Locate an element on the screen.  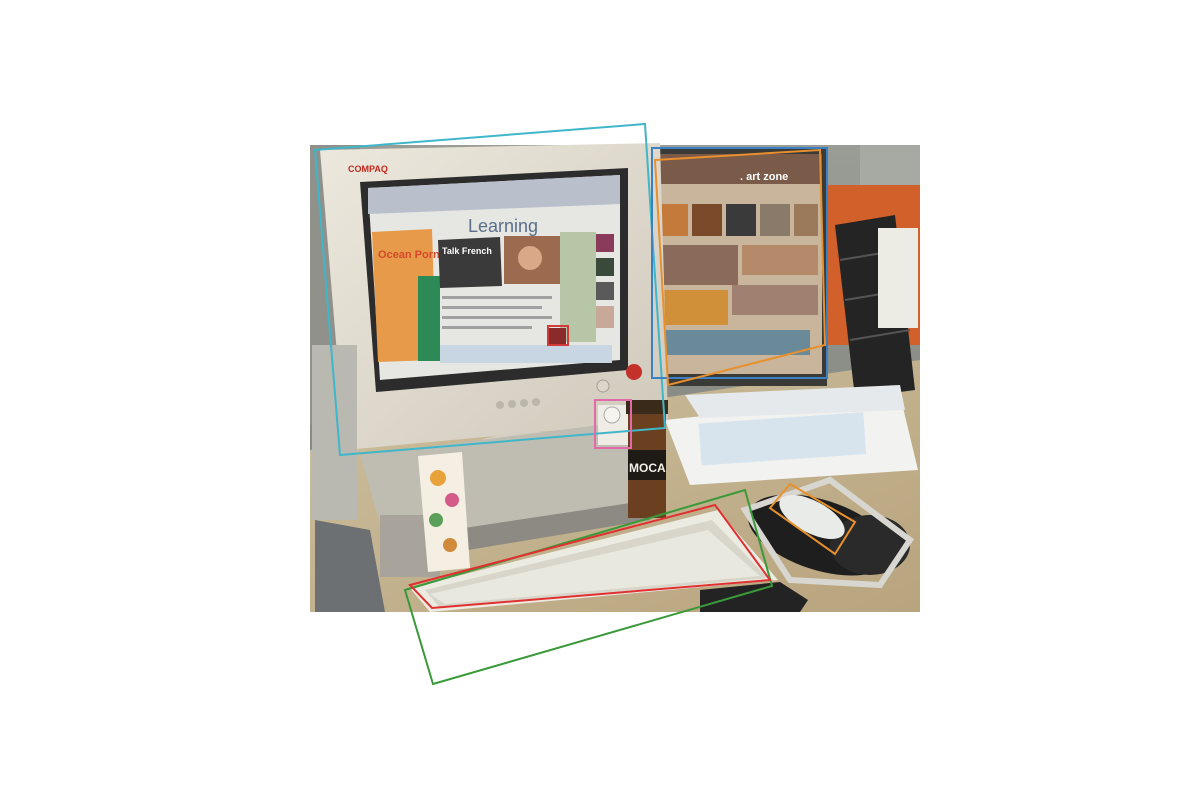
artzone-header: . art zone is located at coordinates (764, 177).